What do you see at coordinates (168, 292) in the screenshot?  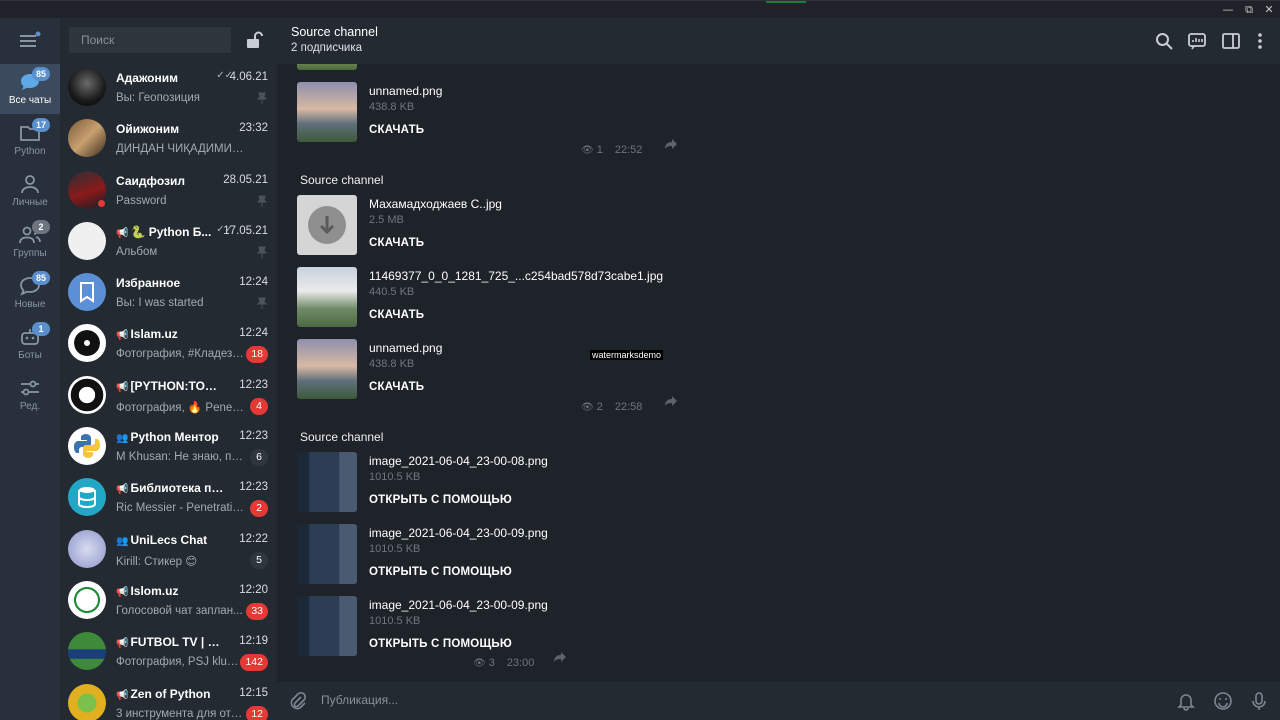 I see `chat-row: Избранное 12:24 Вы: I was started` at bounding box center [168, 292].